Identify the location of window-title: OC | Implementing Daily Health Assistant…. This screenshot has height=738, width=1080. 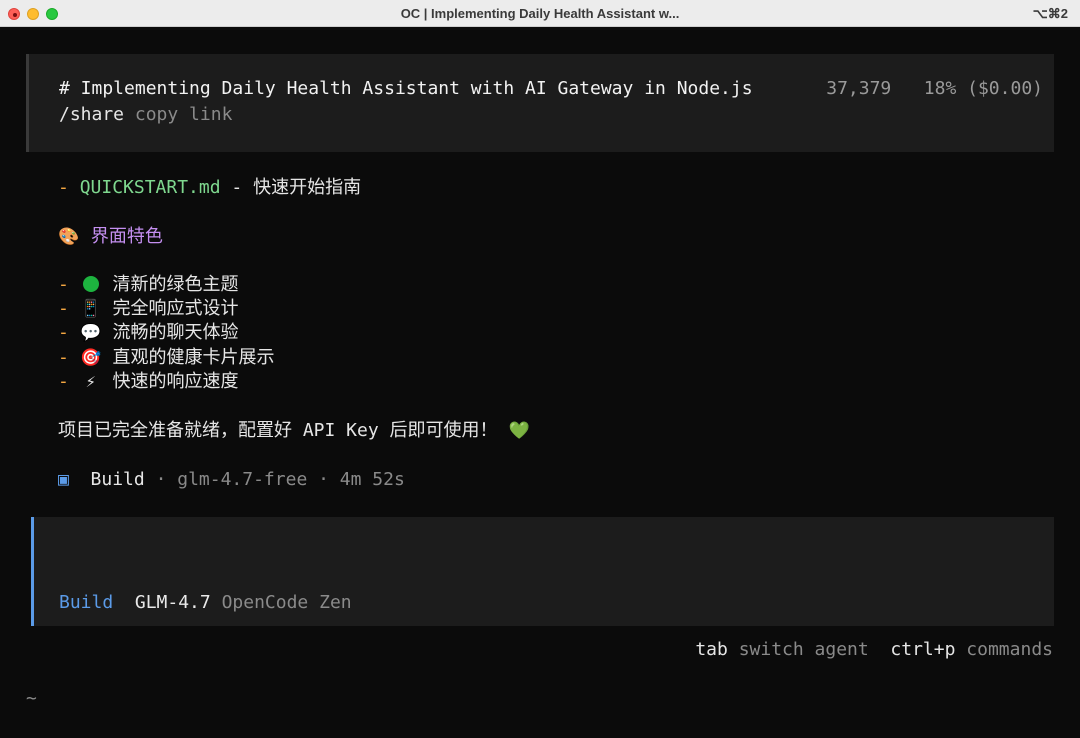
(540, 13).